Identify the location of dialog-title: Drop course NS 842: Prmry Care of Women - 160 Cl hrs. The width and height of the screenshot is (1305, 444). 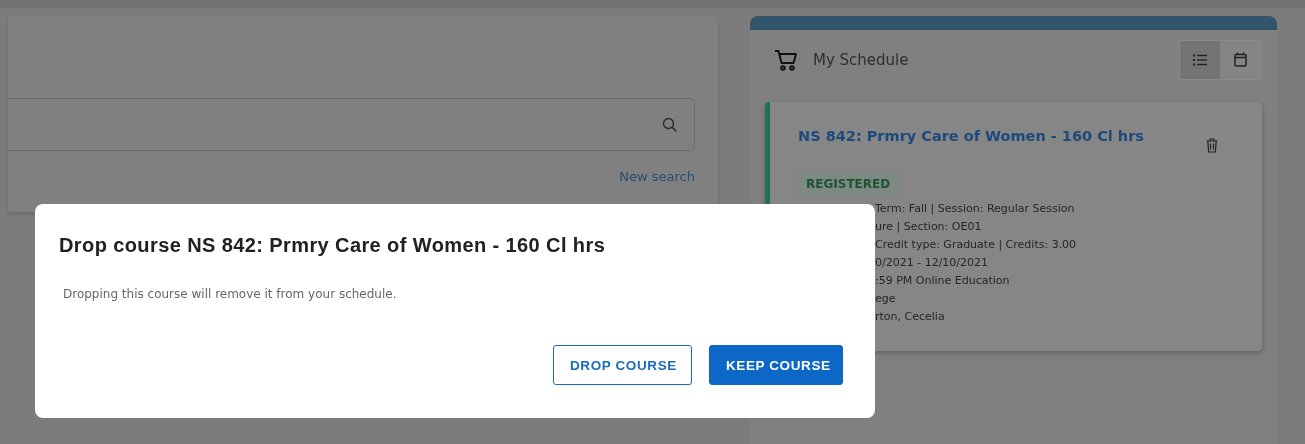
(333, 245).